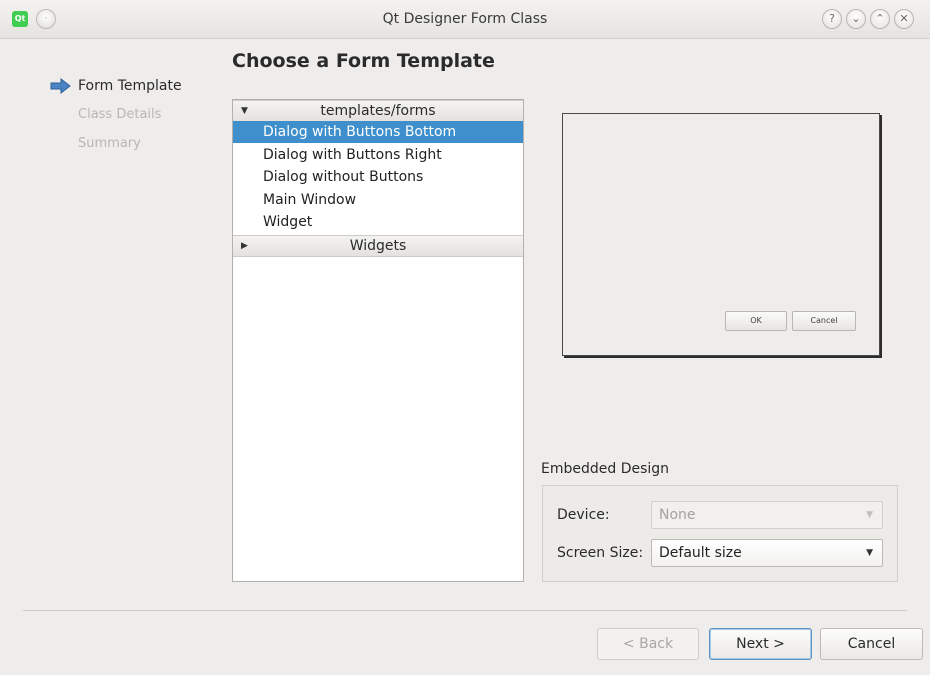 This screenshot has width=930, height=675. I want to click on next-button: Next >, so click(760, 644).